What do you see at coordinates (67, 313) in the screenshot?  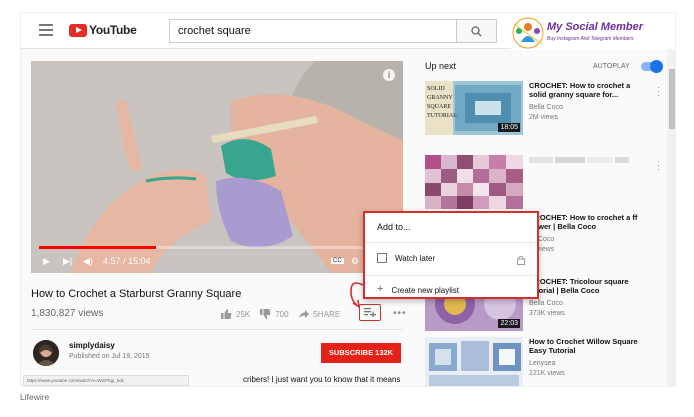 I see `view-count: 1,830,827 views` at bounding box center [67, 313].